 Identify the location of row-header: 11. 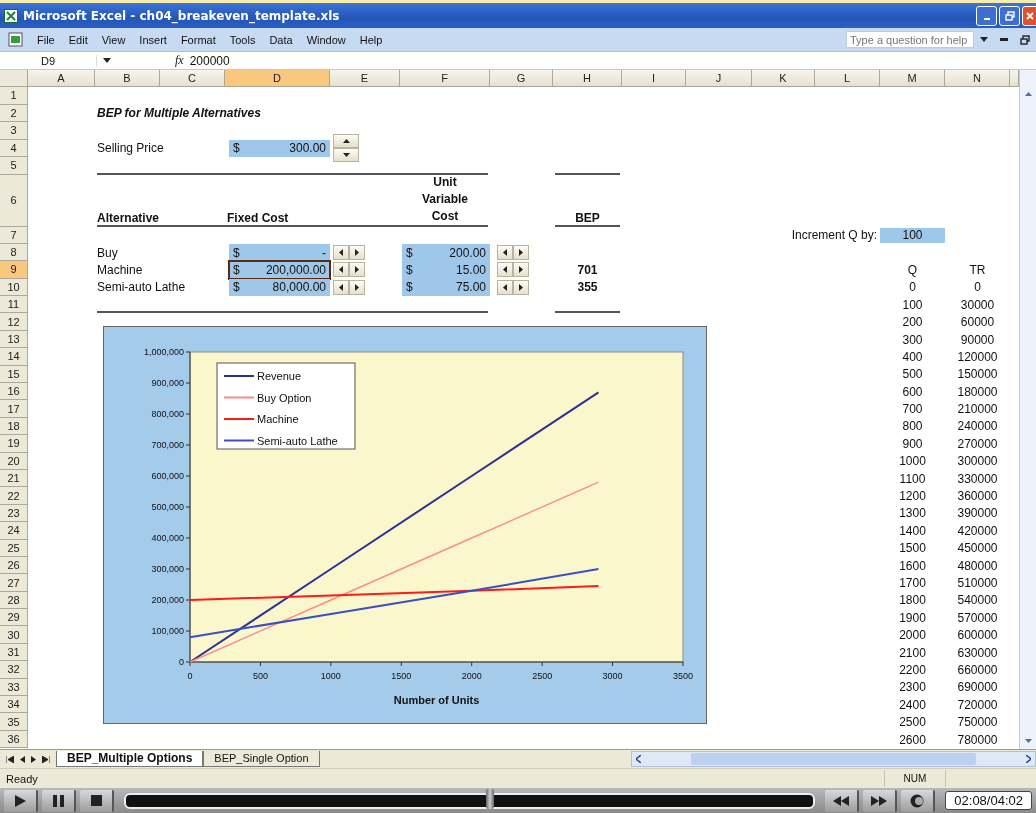
(14, 305).